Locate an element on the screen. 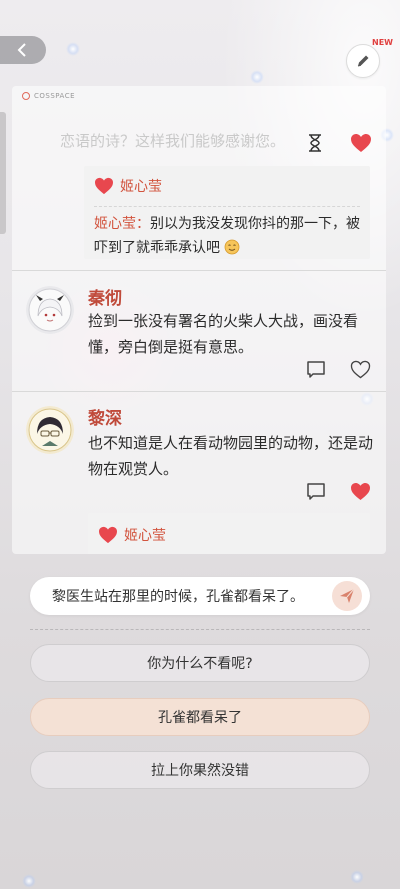  comment-text: 也不知道是人在看动物园里的动物，还是动物在观赏人。 is located at coordinates (231, 456).